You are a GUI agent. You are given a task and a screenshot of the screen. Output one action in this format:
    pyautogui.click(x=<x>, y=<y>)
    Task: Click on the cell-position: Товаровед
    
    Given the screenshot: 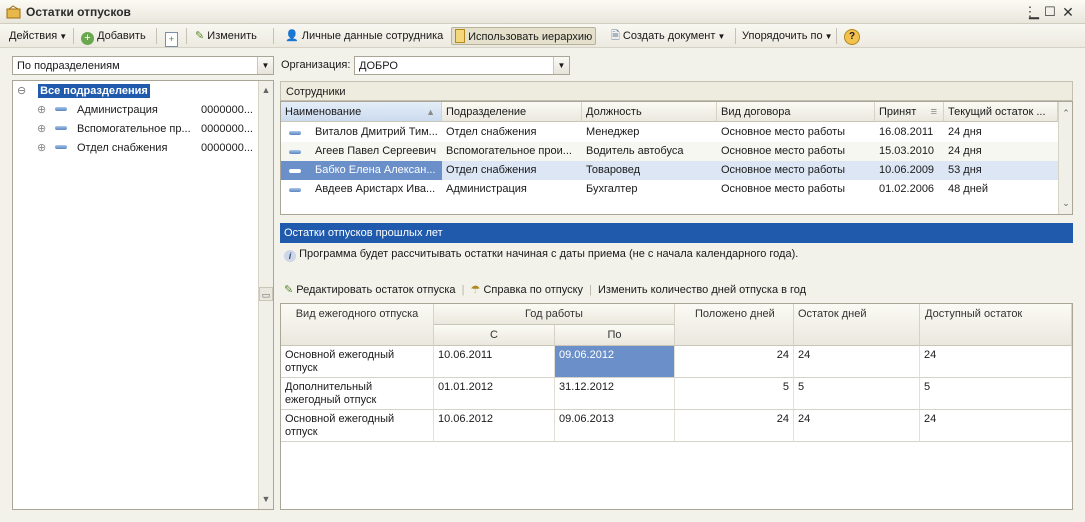 What is the action you would take?
    pyautogui.click(x=613, y=170)
    